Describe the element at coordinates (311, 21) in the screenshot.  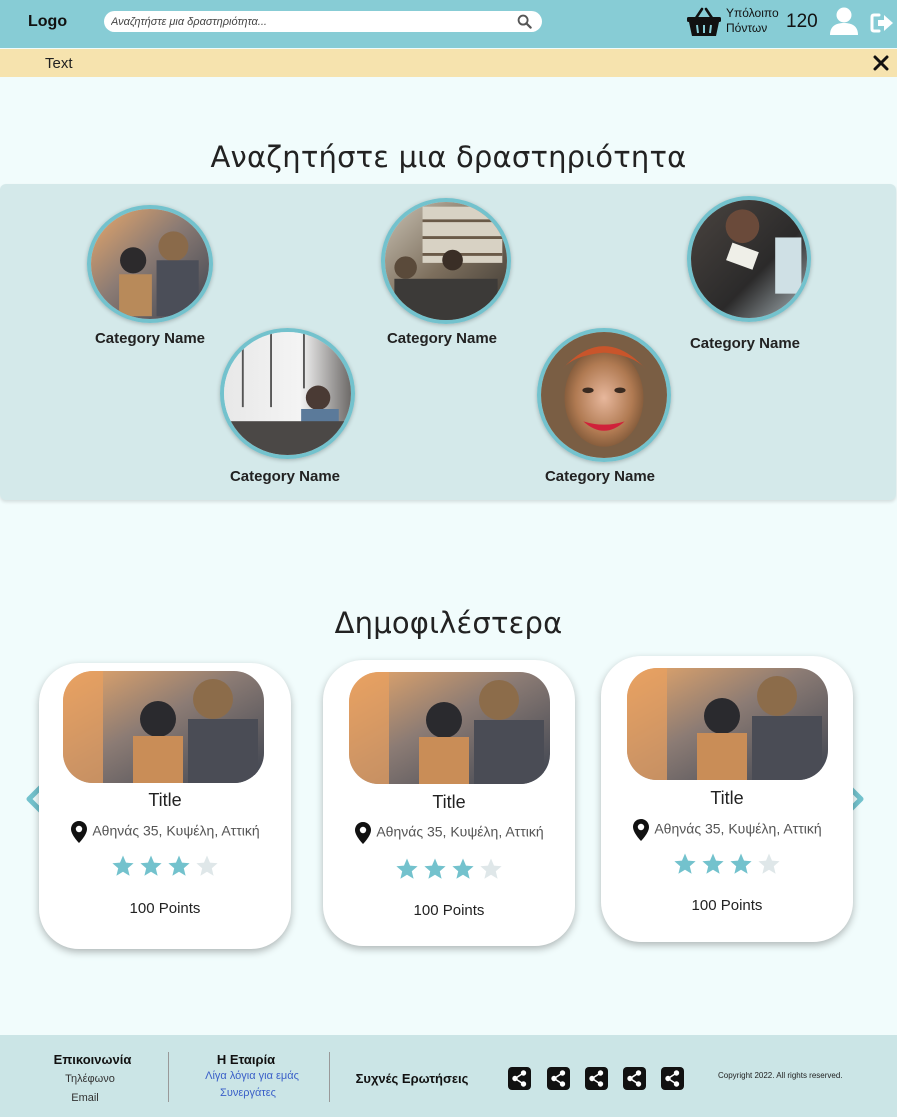
I see `search-input` at that location.